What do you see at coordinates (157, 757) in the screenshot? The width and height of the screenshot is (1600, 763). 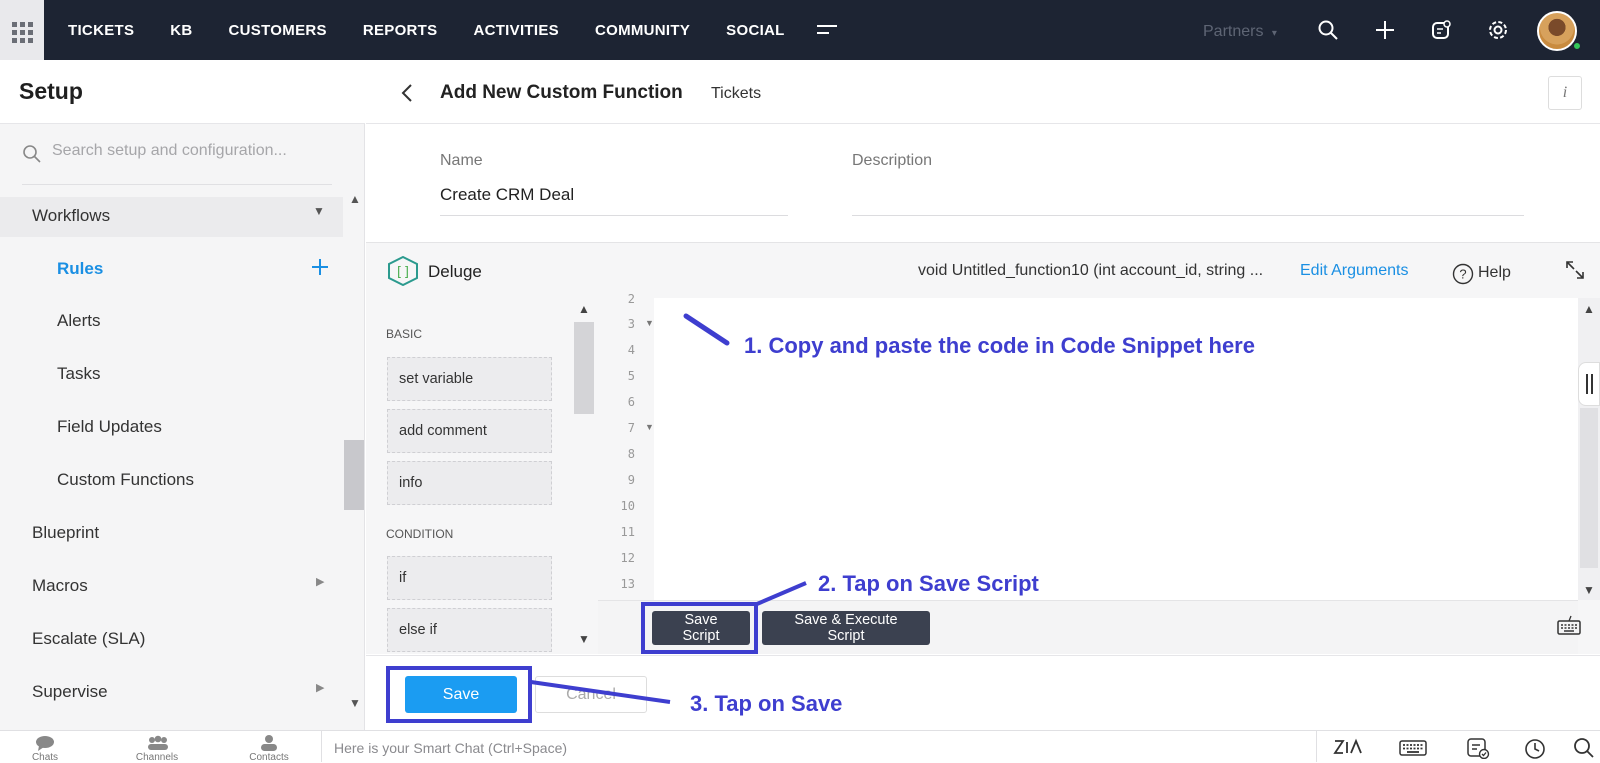 I see `channels-tab: Channels` at bounding box center [157, 757].